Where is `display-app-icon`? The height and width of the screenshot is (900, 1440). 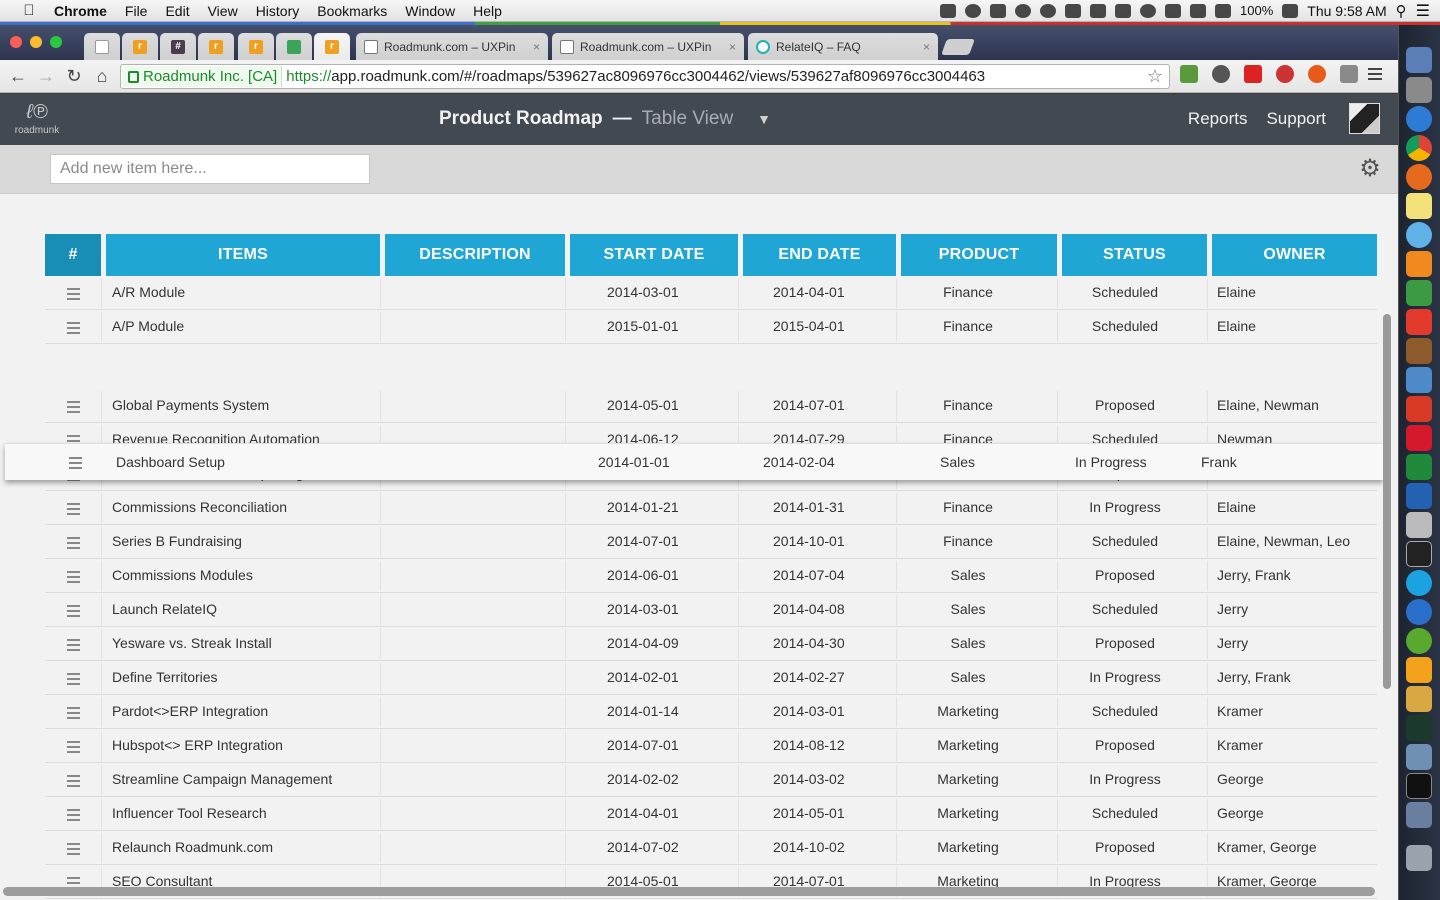 display-app-icon is located at coordinates (1419, 554).